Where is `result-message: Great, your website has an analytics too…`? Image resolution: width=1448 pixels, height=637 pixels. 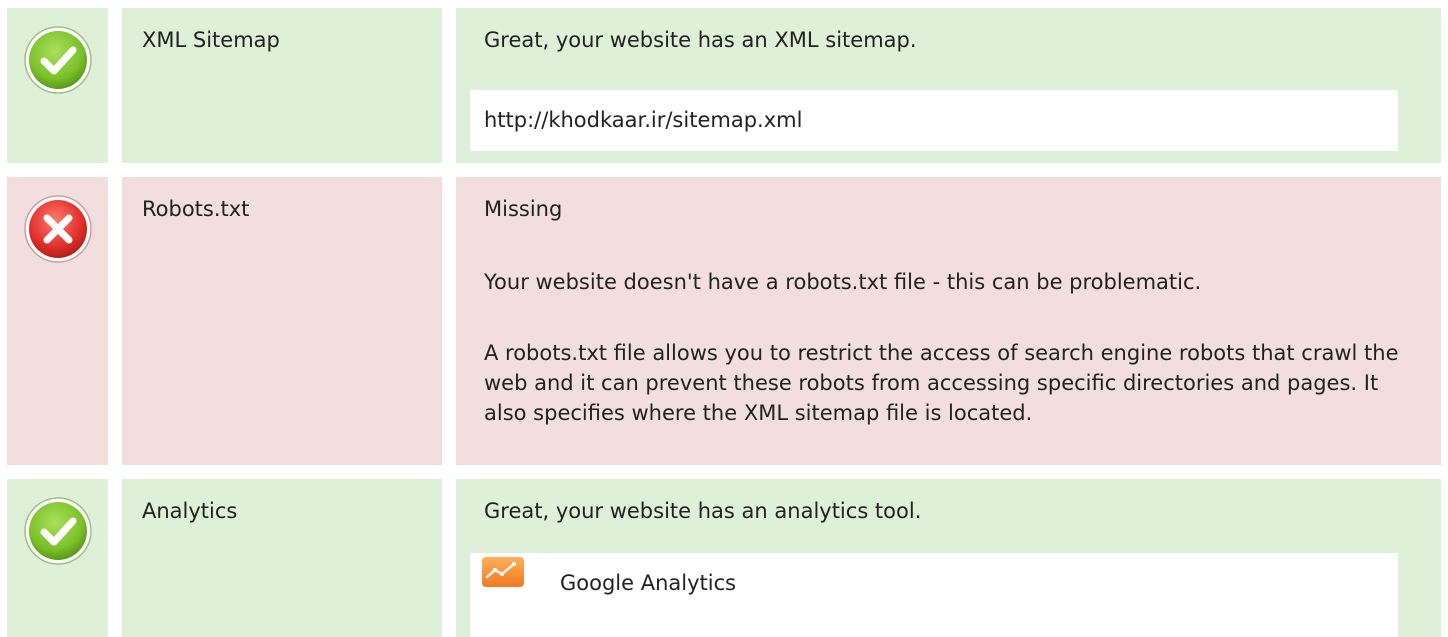 result-message: Great, your website has an analytics too… is located at coordinates (703, 511).